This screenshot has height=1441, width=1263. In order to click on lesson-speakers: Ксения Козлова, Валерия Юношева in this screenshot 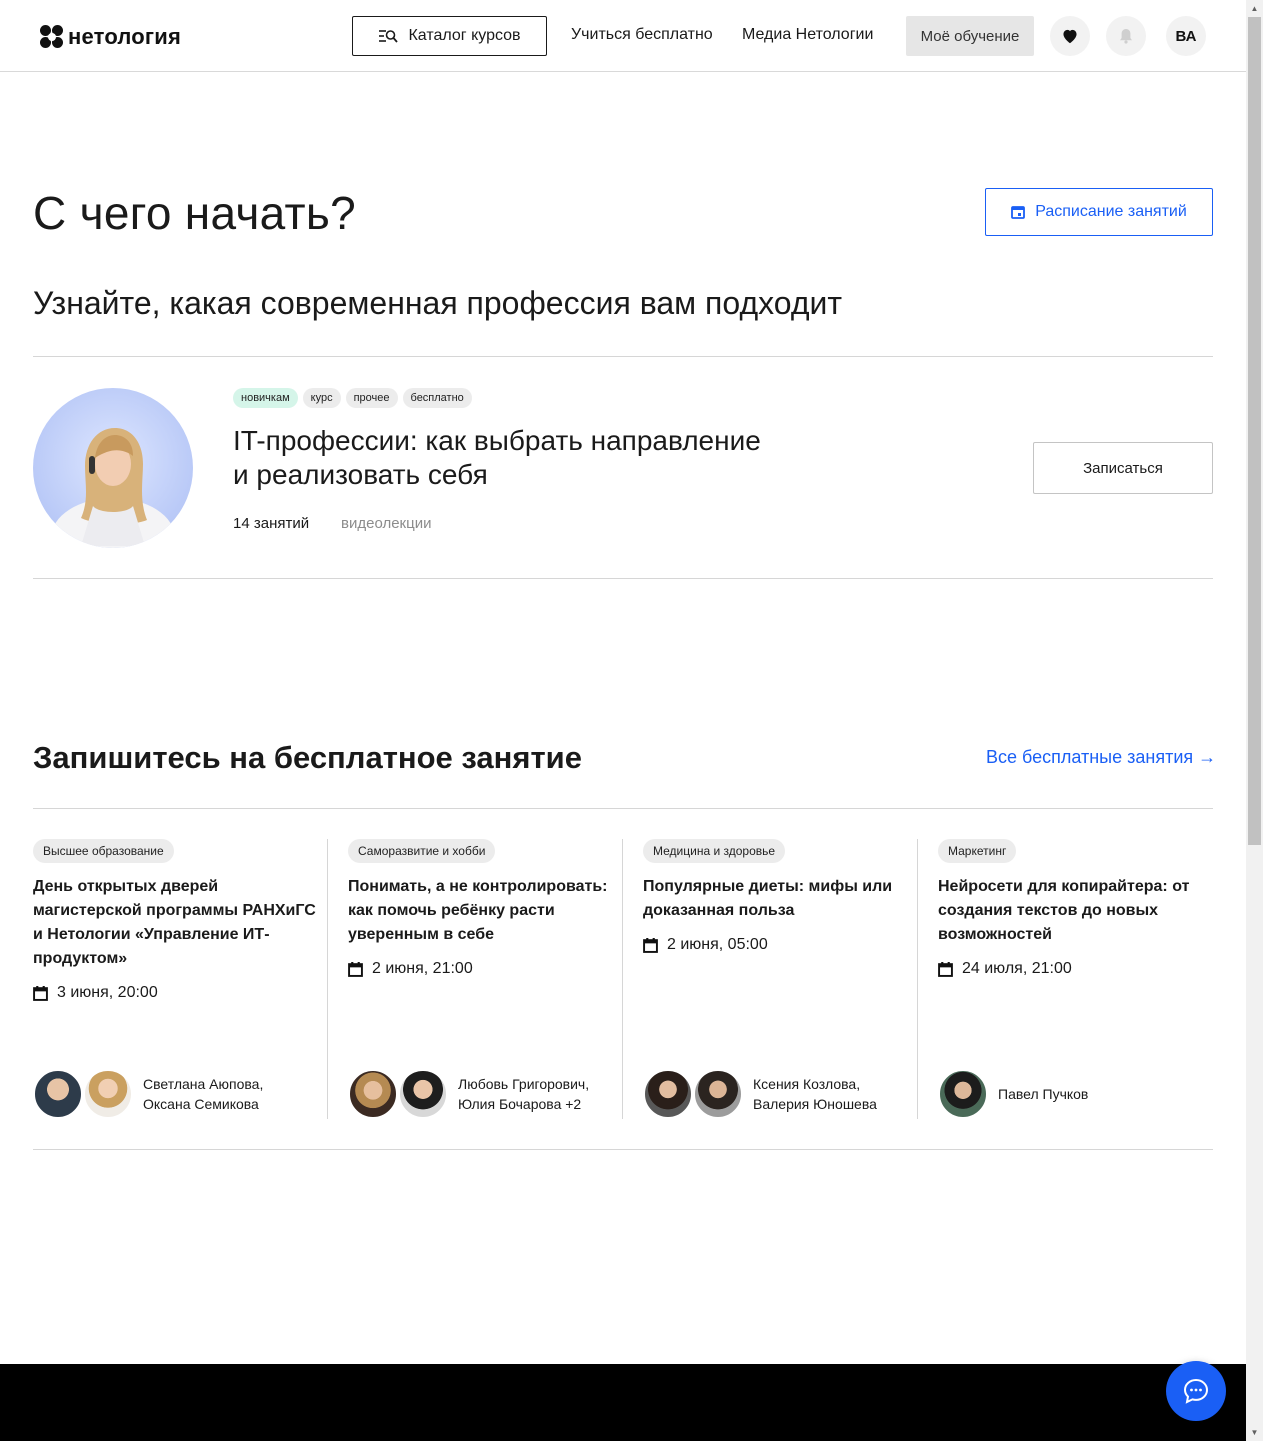, I will do `click(760, 1094)`.